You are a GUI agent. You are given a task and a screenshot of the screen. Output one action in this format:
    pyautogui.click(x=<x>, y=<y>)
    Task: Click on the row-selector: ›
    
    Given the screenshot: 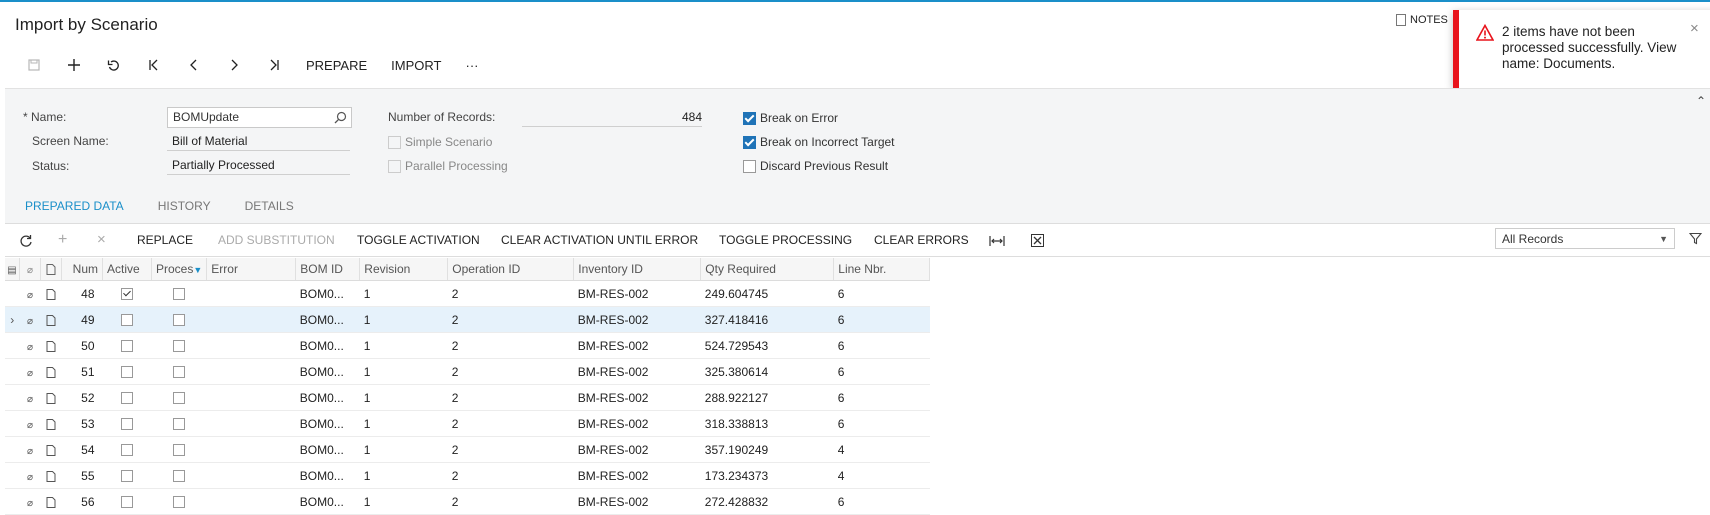 What is the action you would take?
    pyautogui.click(x=12, y=319)
    